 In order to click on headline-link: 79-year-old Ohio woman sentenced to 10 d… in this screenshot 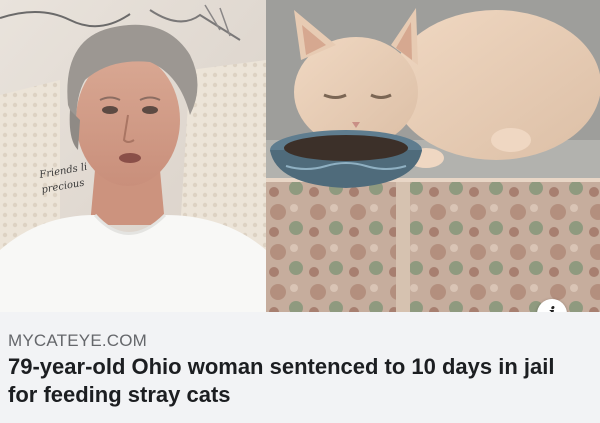, I will do `click(298, 381)`.